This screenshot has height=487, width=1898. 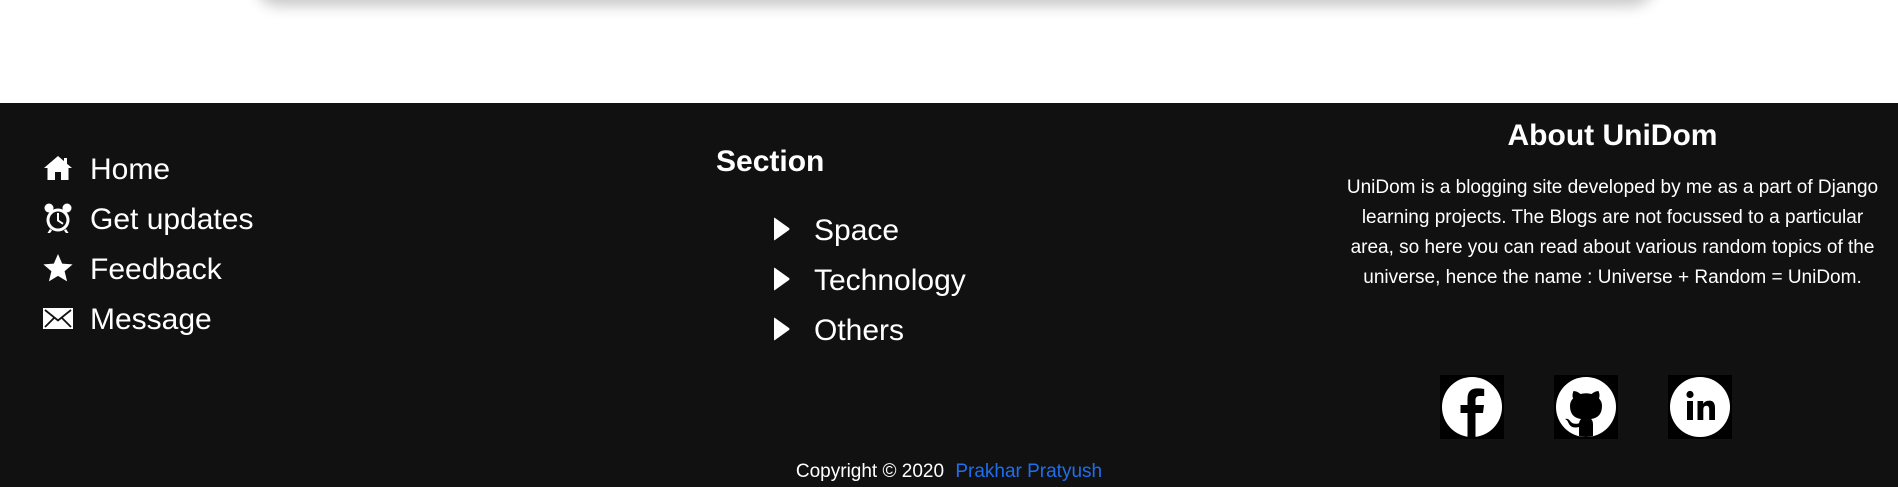 I want to click on facebook-icon, so click(x=1472, y=407).